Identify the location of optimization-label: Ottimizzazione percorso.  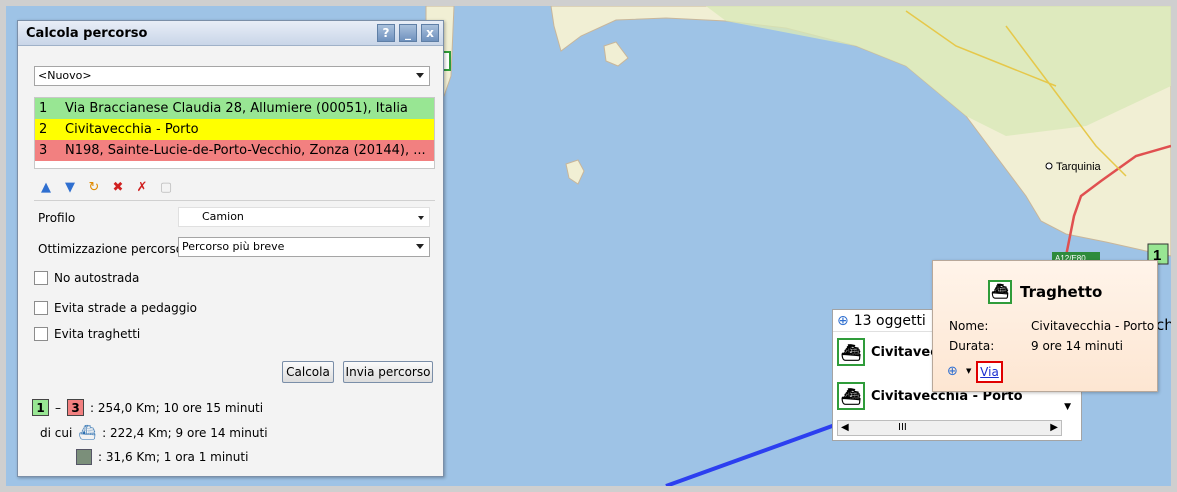
(111, 249).